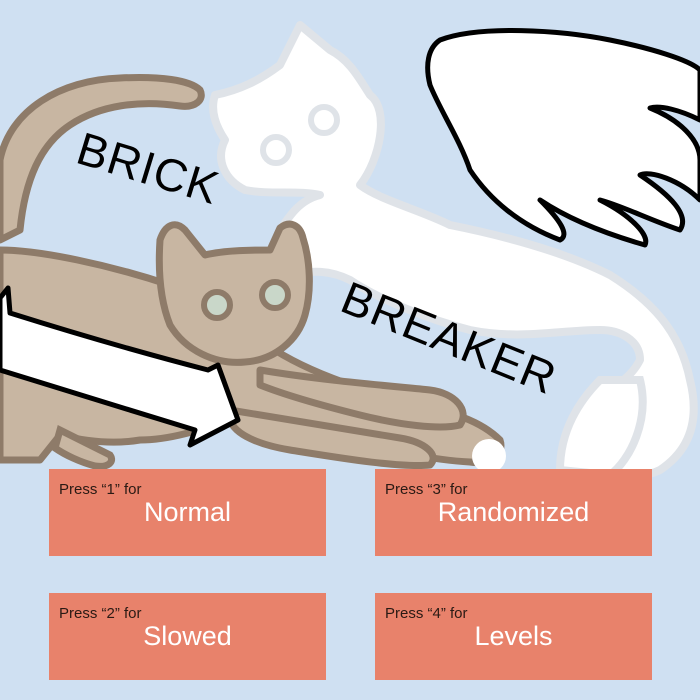  What do you see at coordinates (100, 613) in the screenshot?
I see `mode-slowed-key-hint: Press “2” for` at bounding box center [100, 613].